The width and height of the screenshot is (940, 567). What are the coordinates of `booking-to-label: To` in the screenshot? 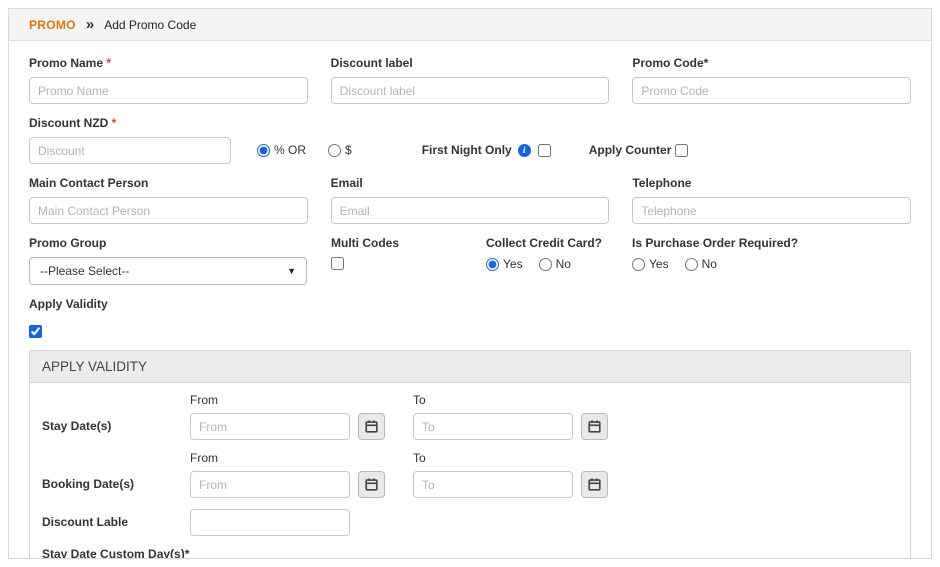 It's located at (419, 458).